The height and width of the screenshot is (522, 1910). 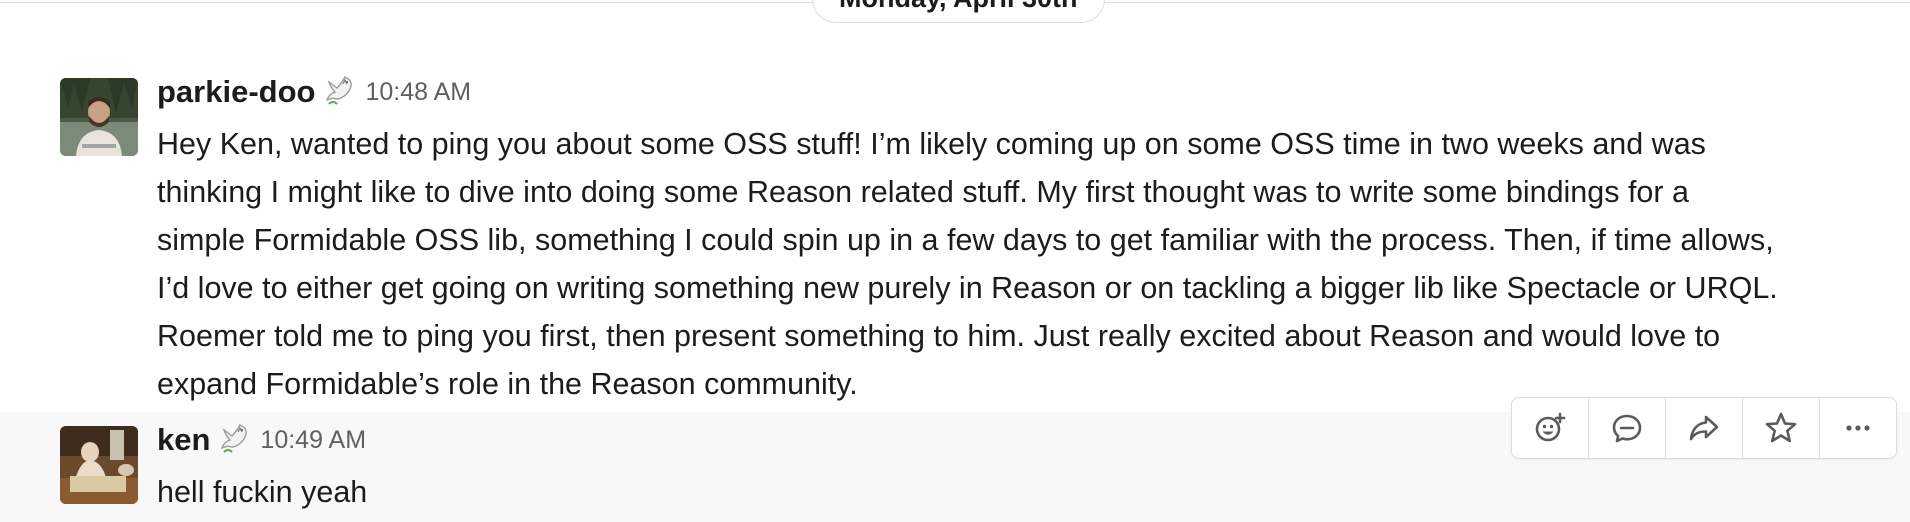 What do you see at coordinates (313, 440) in the screenshot?
I see `timestamp: 10:49 AM` at bounding box center [313, 440].